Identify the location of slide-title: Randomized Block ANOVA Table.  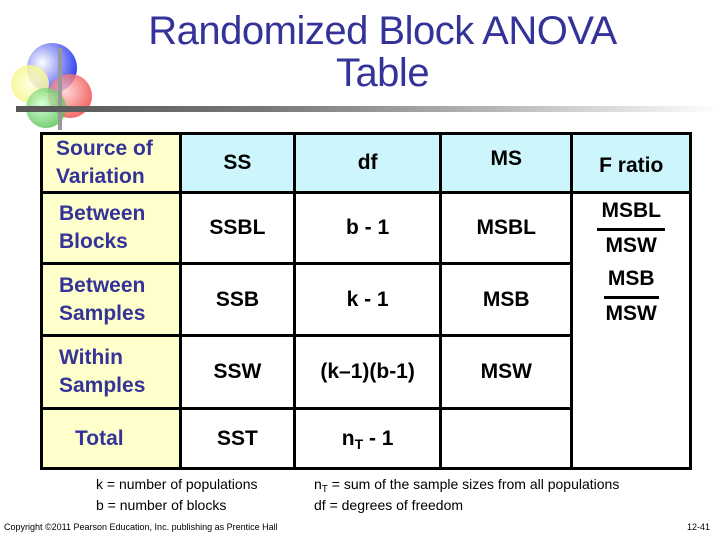
(382, 52).